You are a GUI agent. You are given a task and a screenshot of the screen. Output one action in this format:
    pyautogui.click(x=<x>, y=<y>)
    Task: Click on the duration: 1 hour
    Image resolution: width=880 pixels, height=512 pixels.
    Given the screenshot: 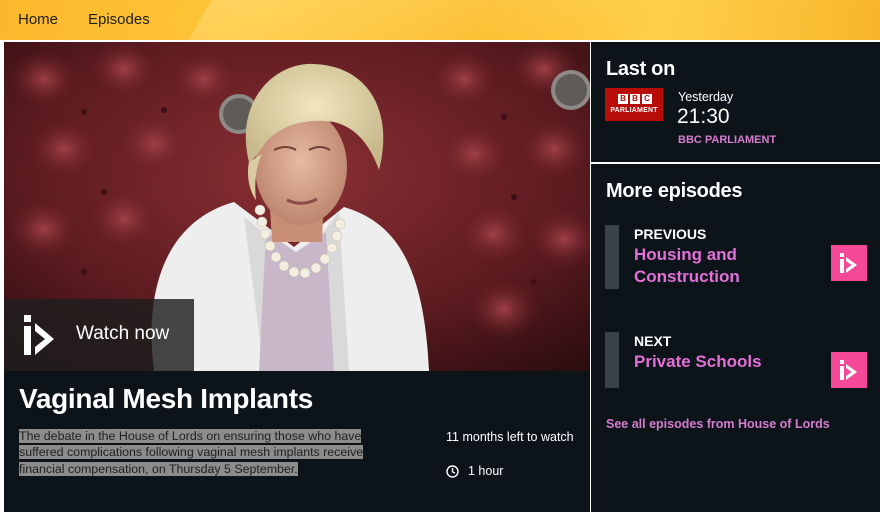 What is the action you would take?
    pyautogui.click(x=474, y=471)
    